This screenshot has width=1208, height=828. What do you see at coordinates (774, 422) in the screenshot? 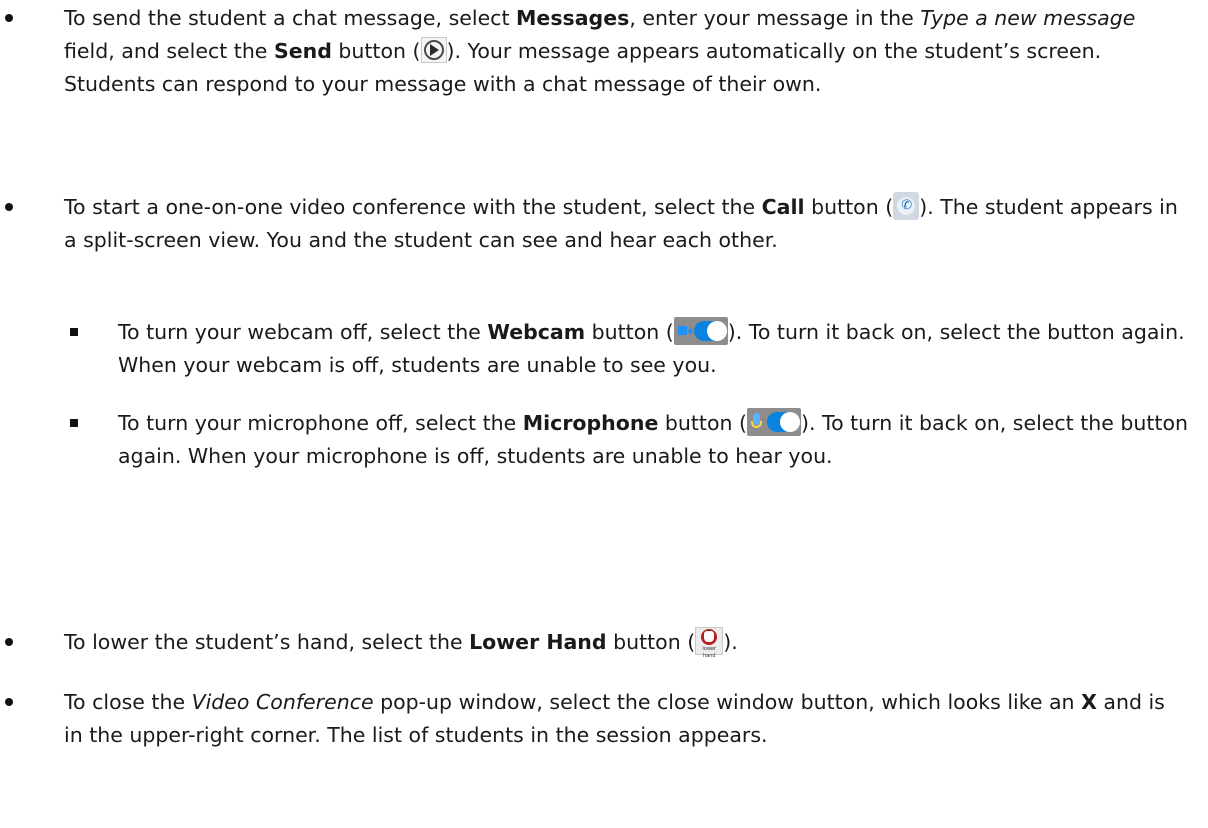
I see `microphone-toggle-icon` at bounding box center [774, 422].